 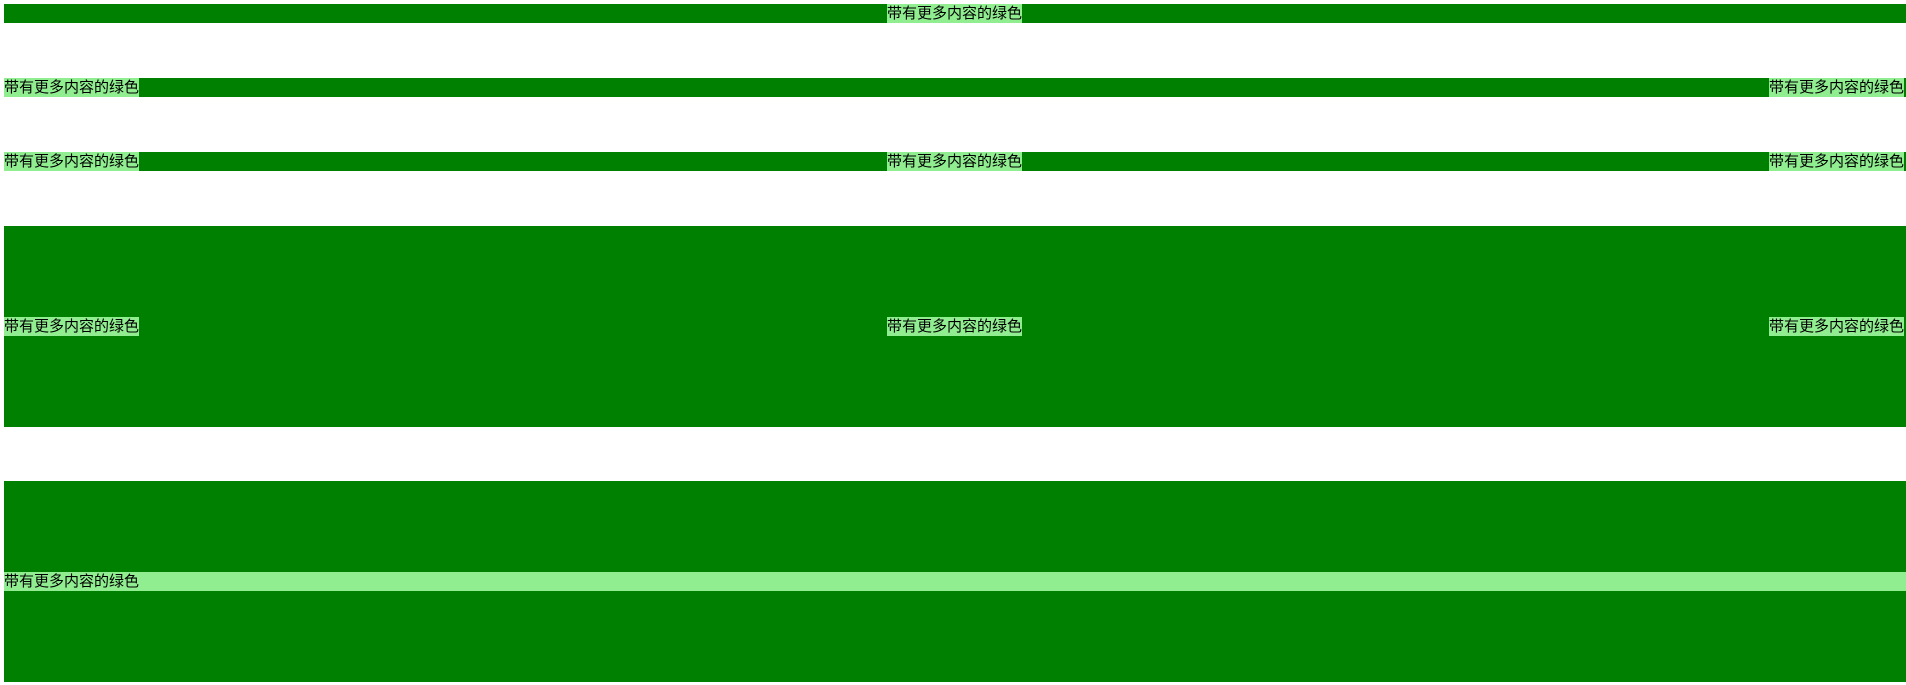 I want to click on green-item-row-2-left: 带有更多内容的绿色, so click(x=72, y=87).